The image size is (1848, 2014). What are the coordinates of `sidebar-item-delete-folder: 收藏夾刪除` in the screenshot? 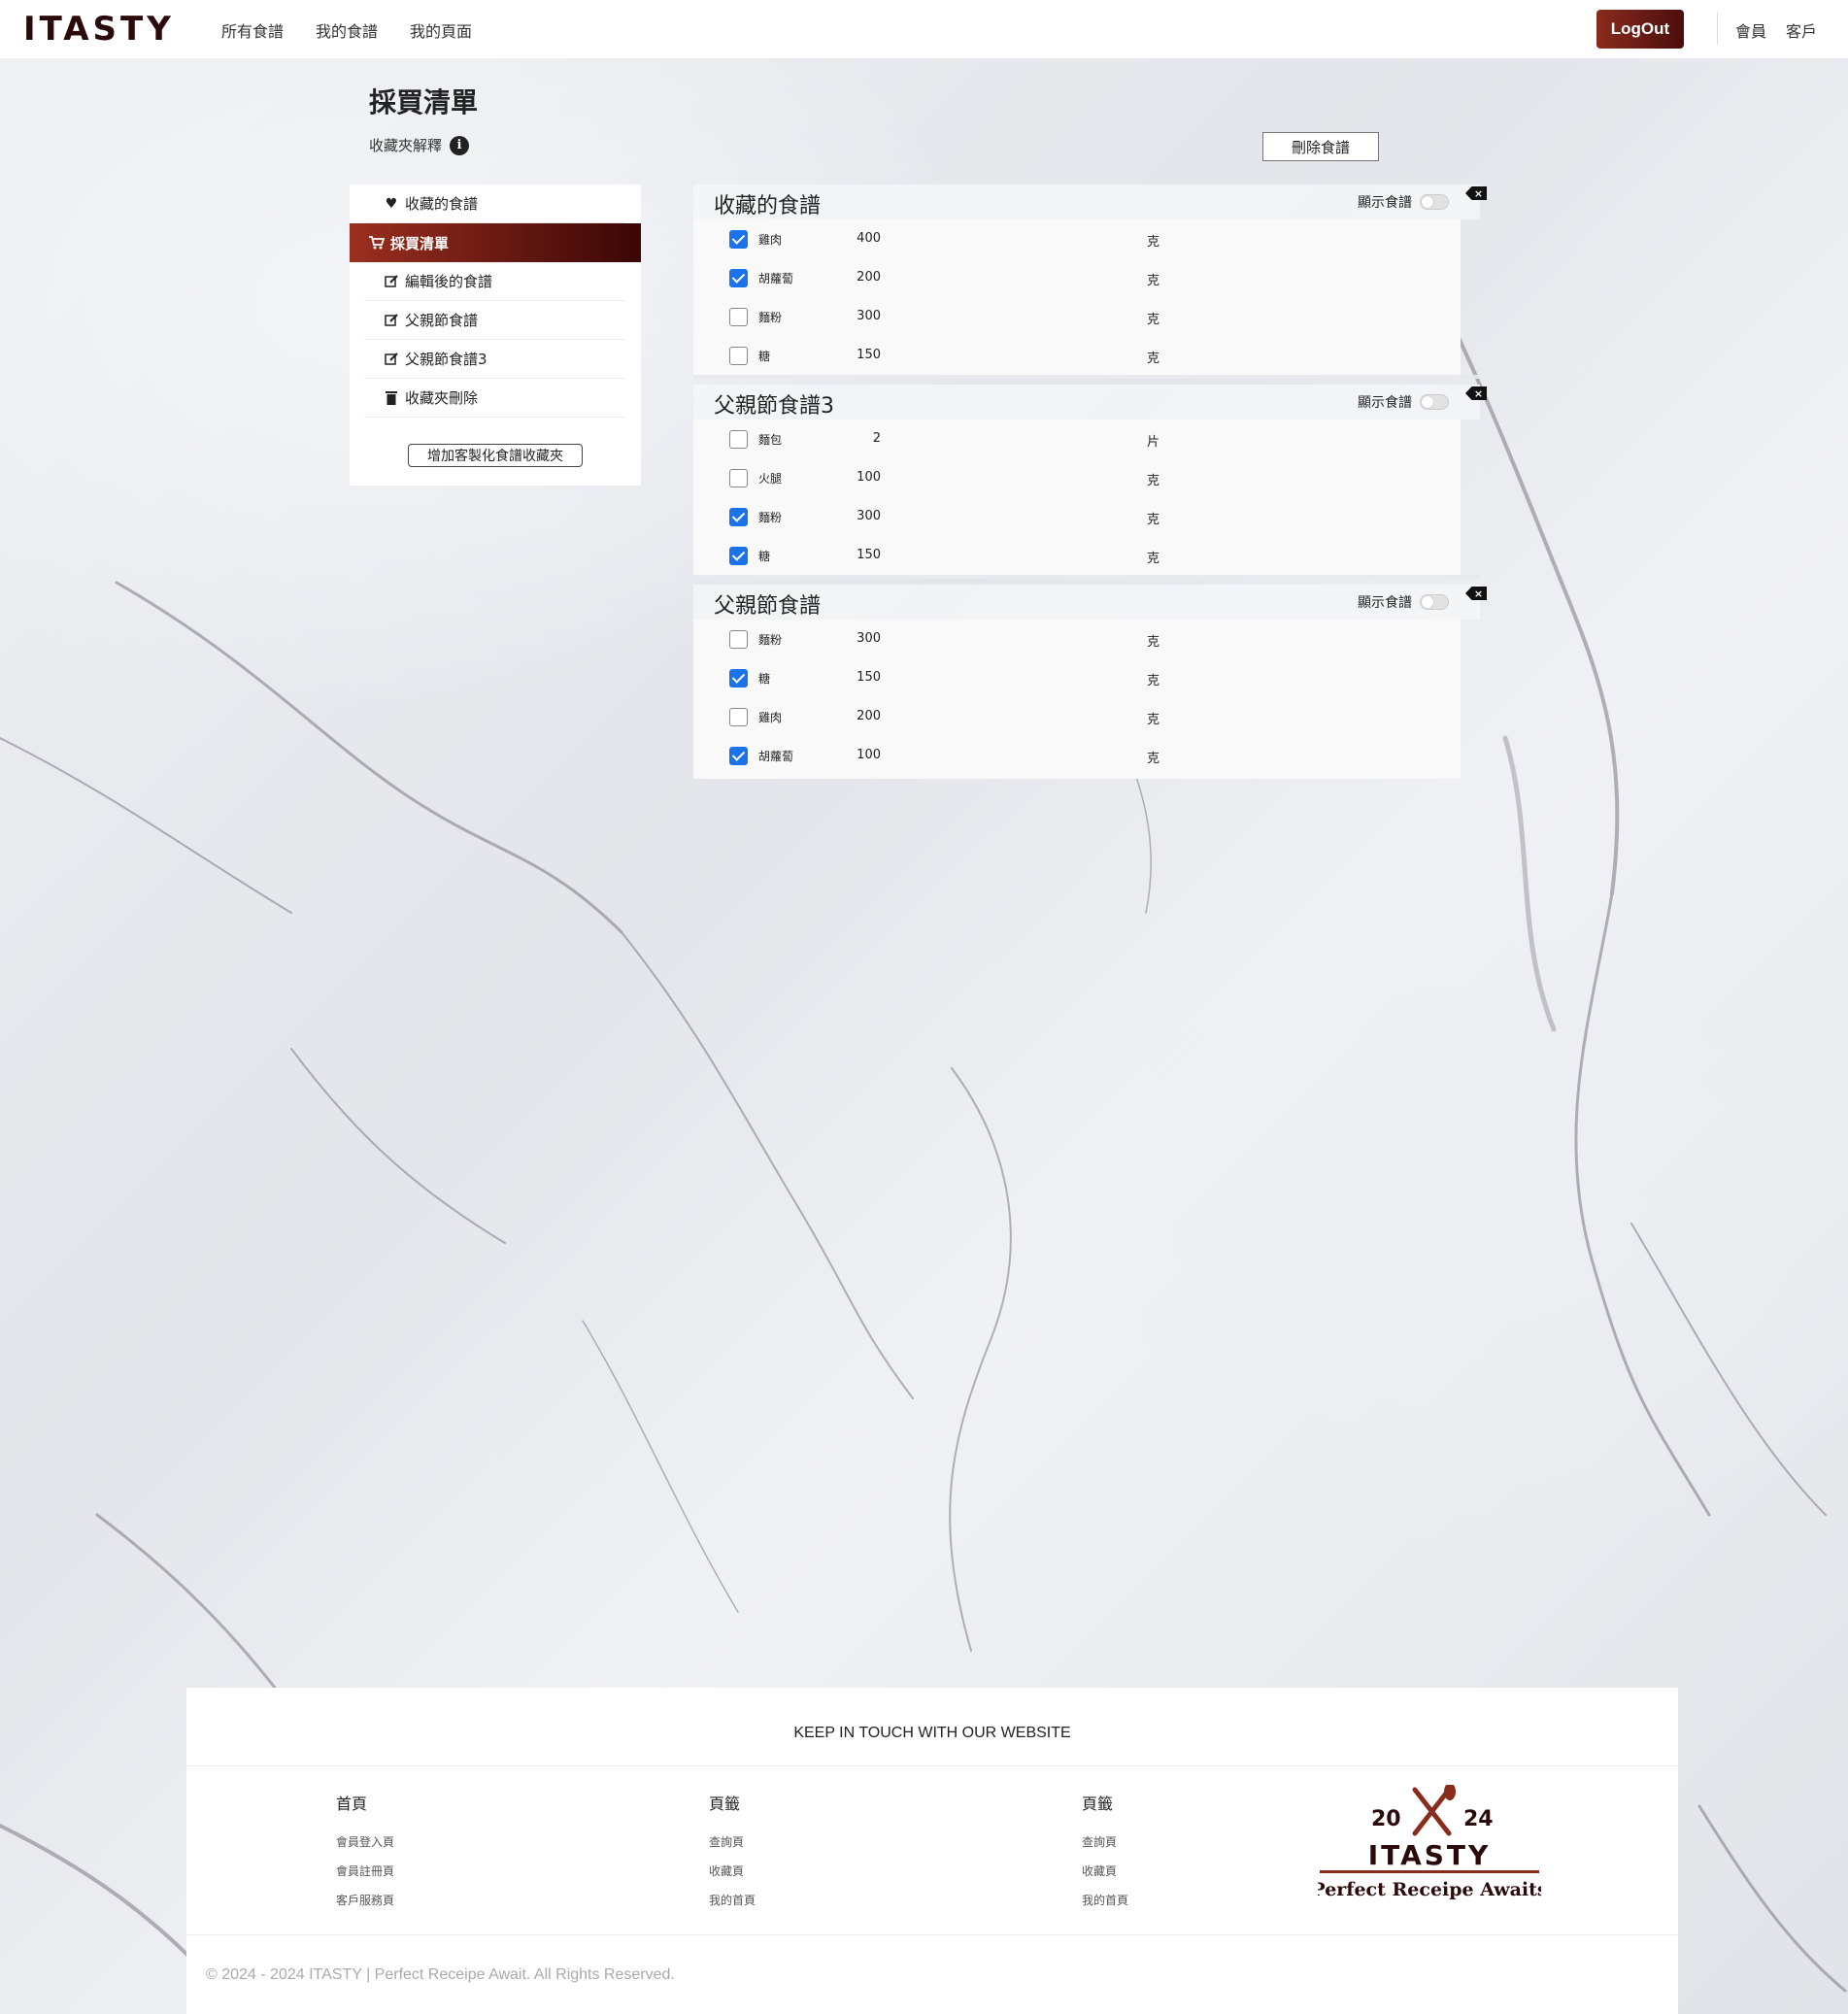 It's located at (495, 398).